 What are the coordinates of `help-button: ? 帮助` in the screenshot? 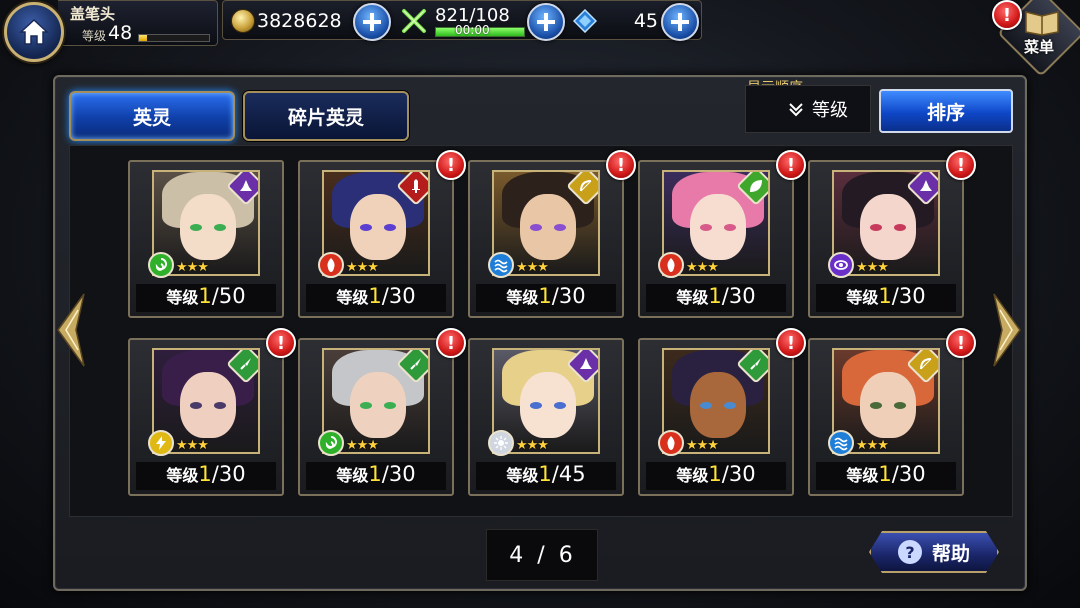 It's located at (934, 552).